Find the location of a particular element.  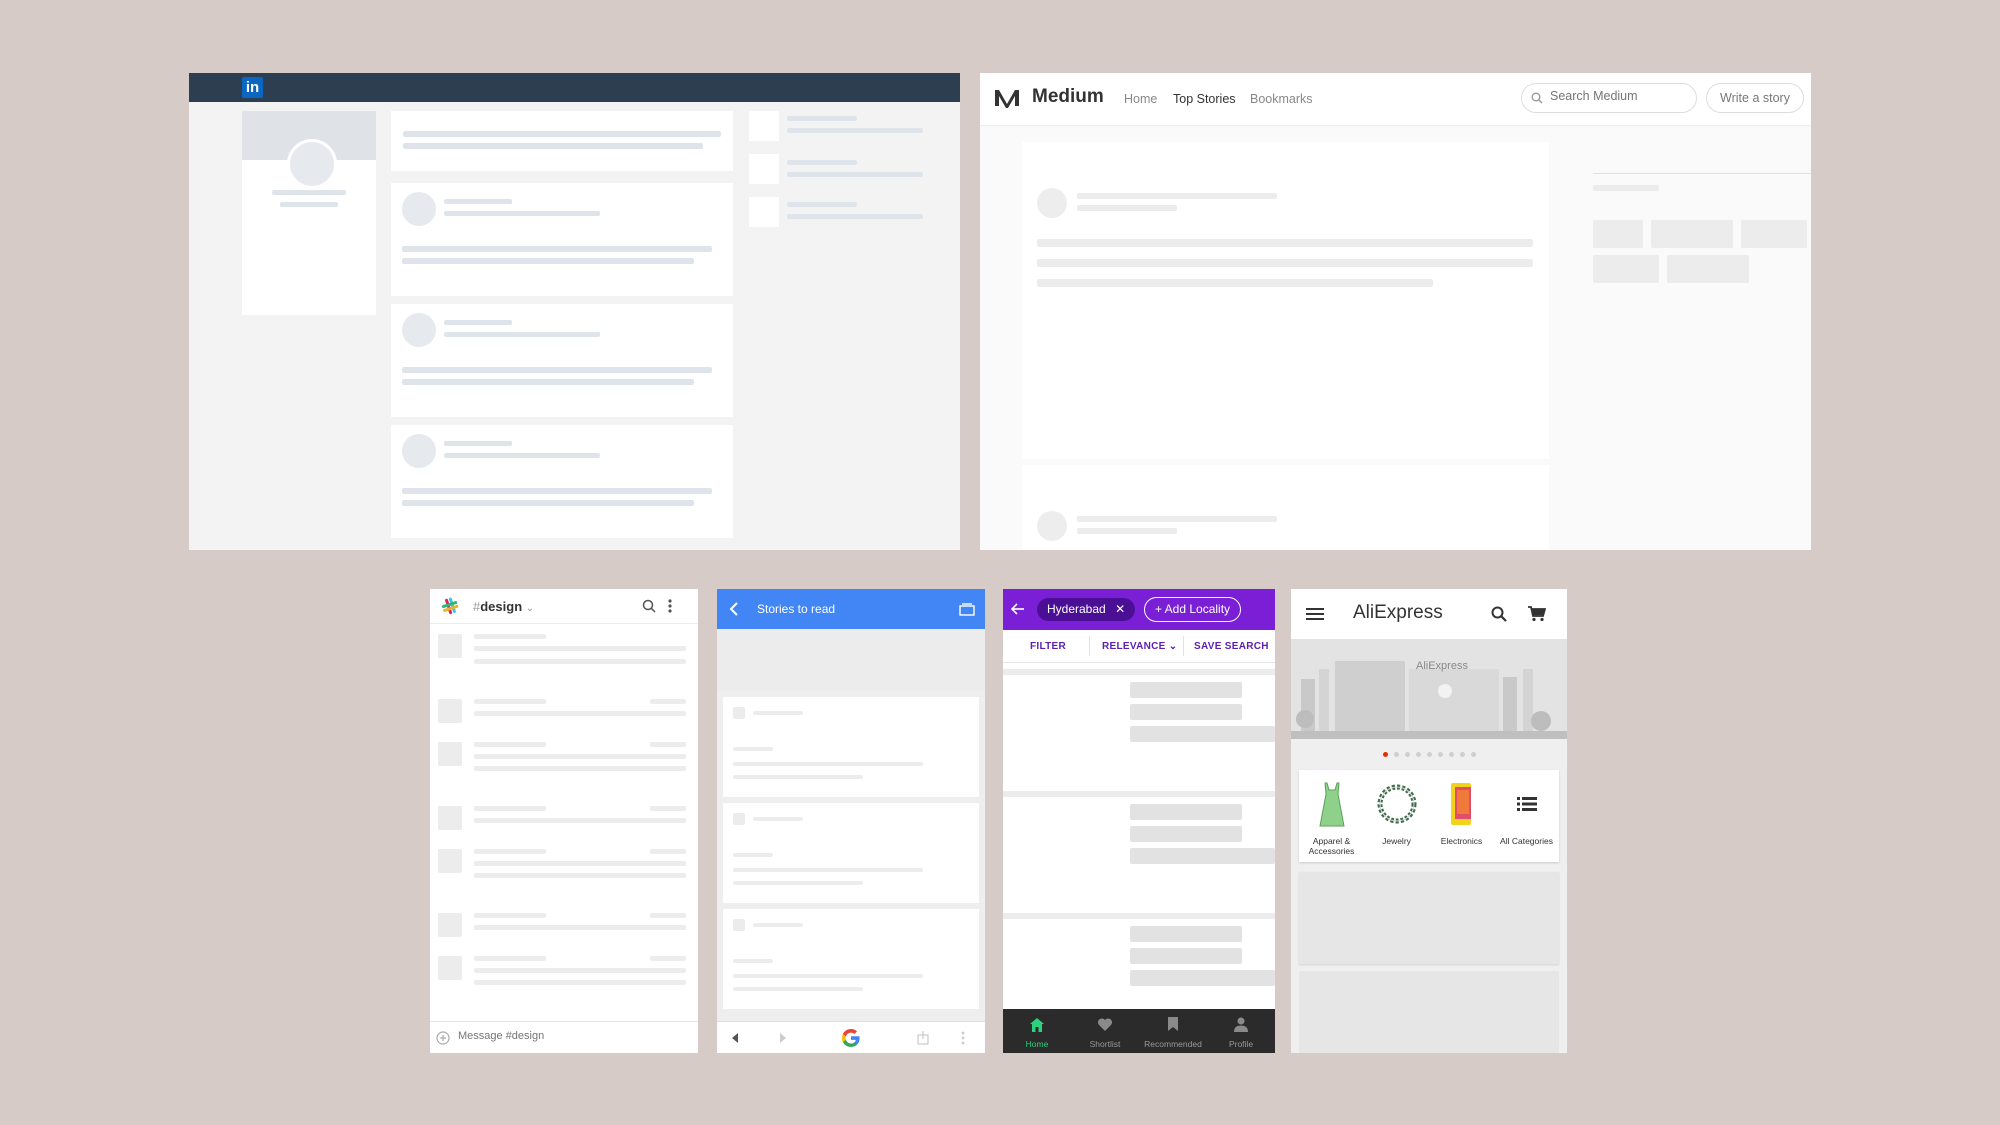

slack-logo-icon is located at coordinates (450, 606).